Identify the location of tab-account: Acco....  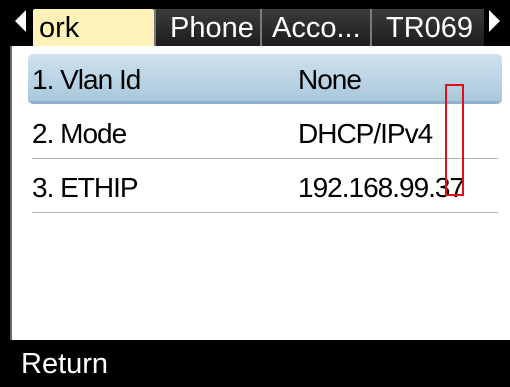
(316, 28).